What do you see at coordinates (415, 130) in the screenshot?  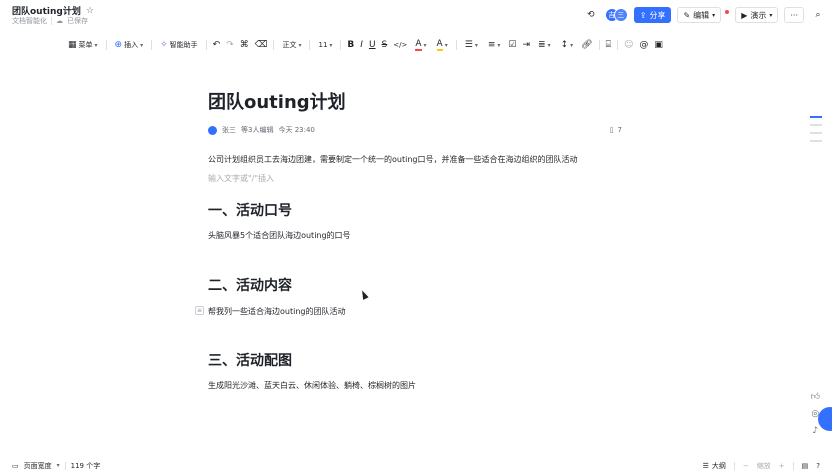 I see `doc-meta: 张三 等3人编辑 今天 23:40 ▯ 7` at bounding box center [415, 130].